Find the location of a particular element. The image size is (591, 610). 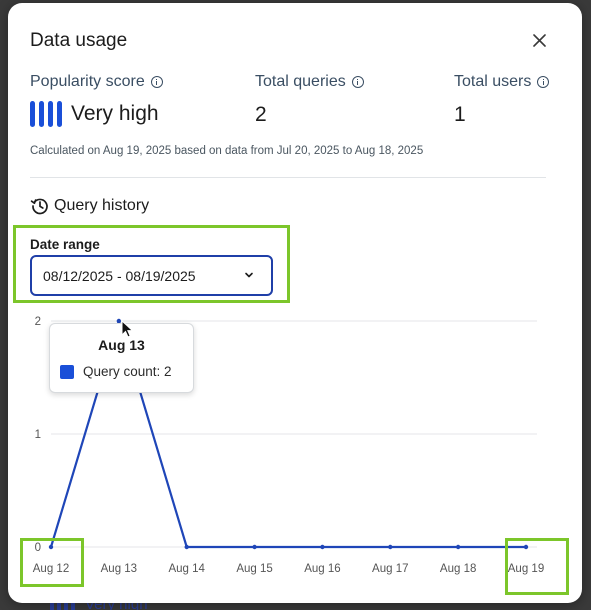

x-tick-label: Aug 17 is located at coordinates (390, 569).